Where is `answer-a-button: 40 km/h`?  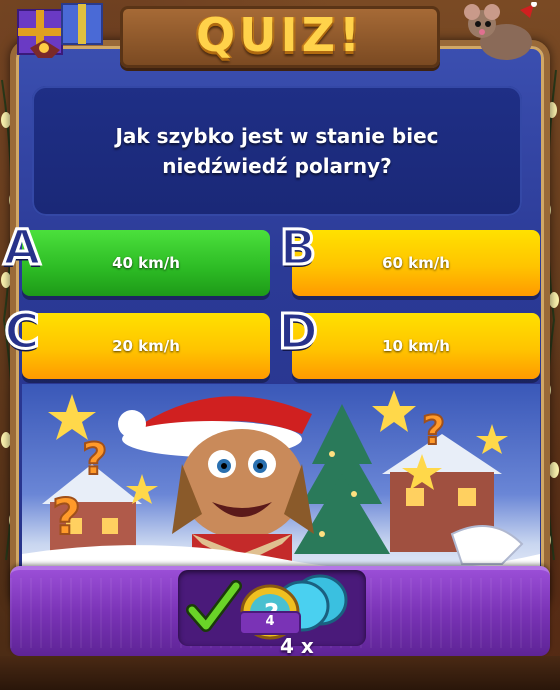 answer-a-button: 40 km/h is located at coordinates (146, 263).